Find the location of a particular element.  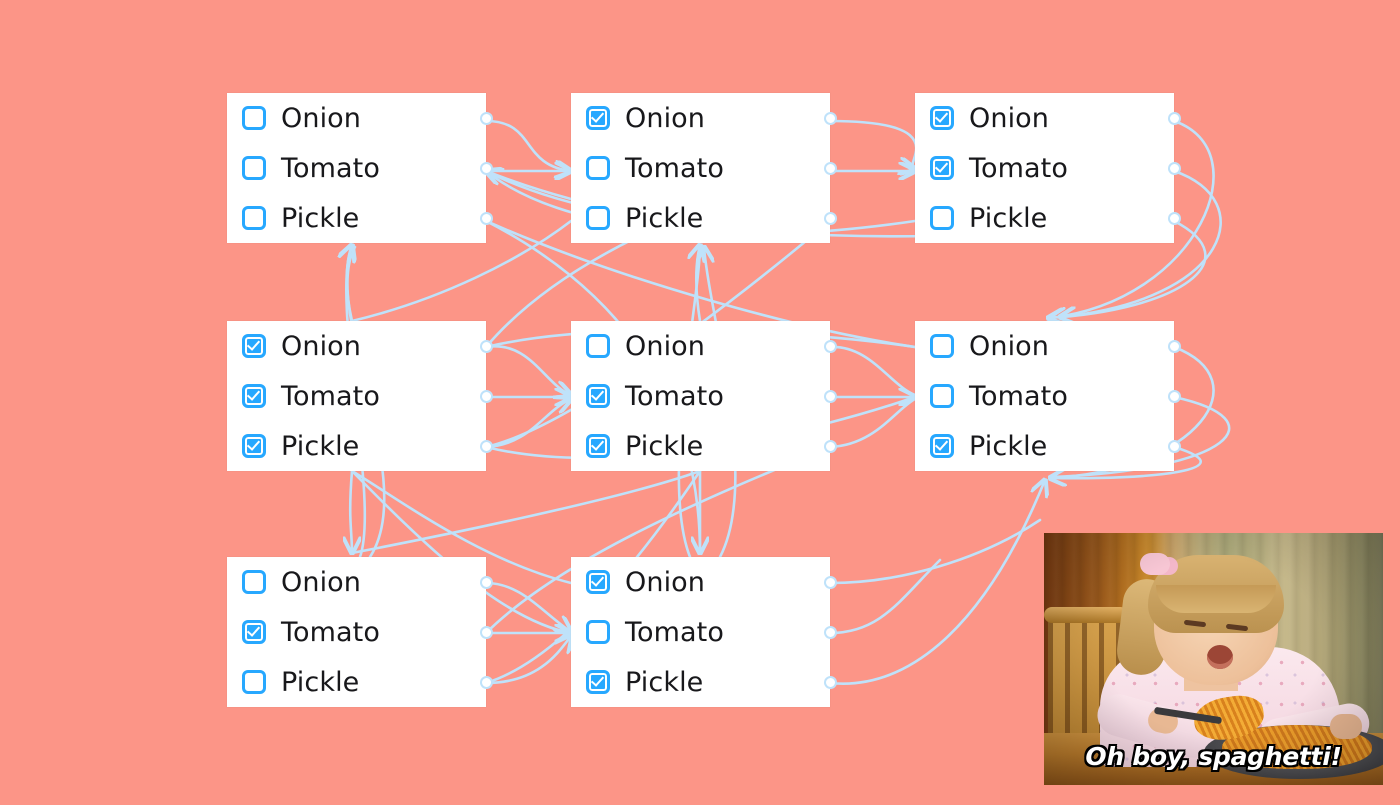

spaghetti-meme-image: Oh boy, spaghetti! is located at coordinates (1213, 659).